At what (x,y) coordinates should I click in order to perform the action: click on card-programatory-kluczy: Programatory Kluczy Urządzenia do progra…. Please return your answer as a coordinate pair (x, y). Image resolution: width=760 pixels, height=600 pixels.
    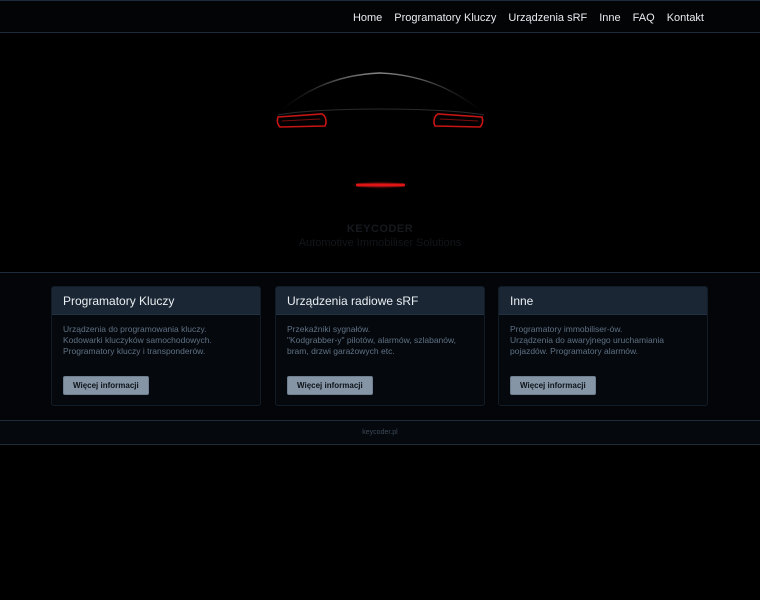
    Looking at the image, I should click on (156, 346).